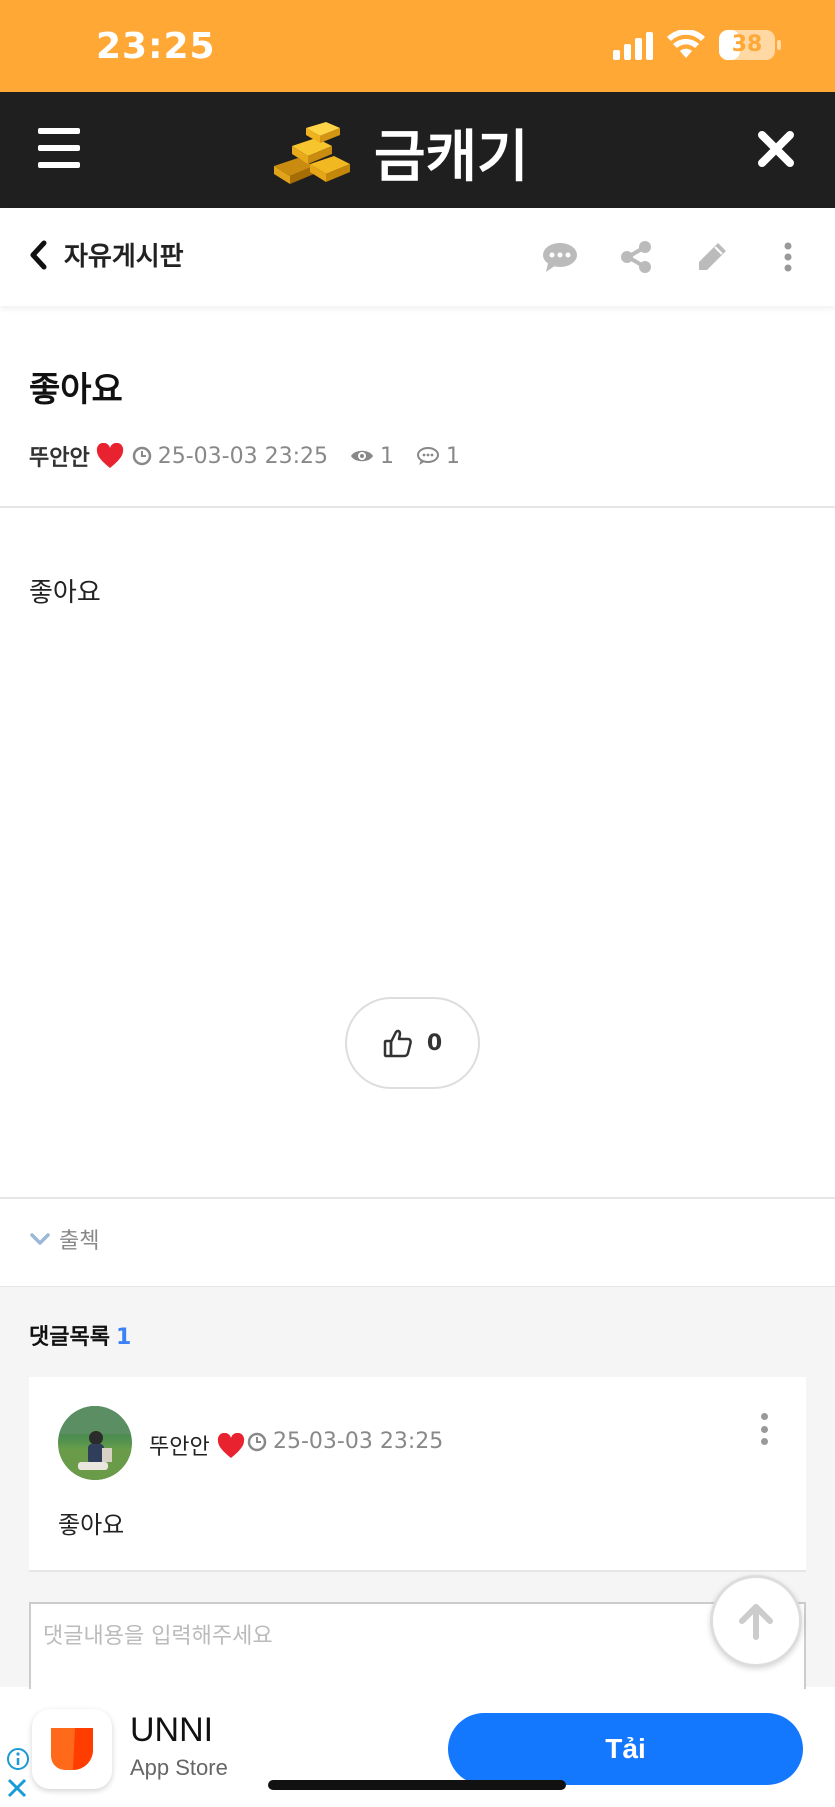 This screenshot has width=835, height=1807. I want to click on logo: 금캐기, so click(399, 152).